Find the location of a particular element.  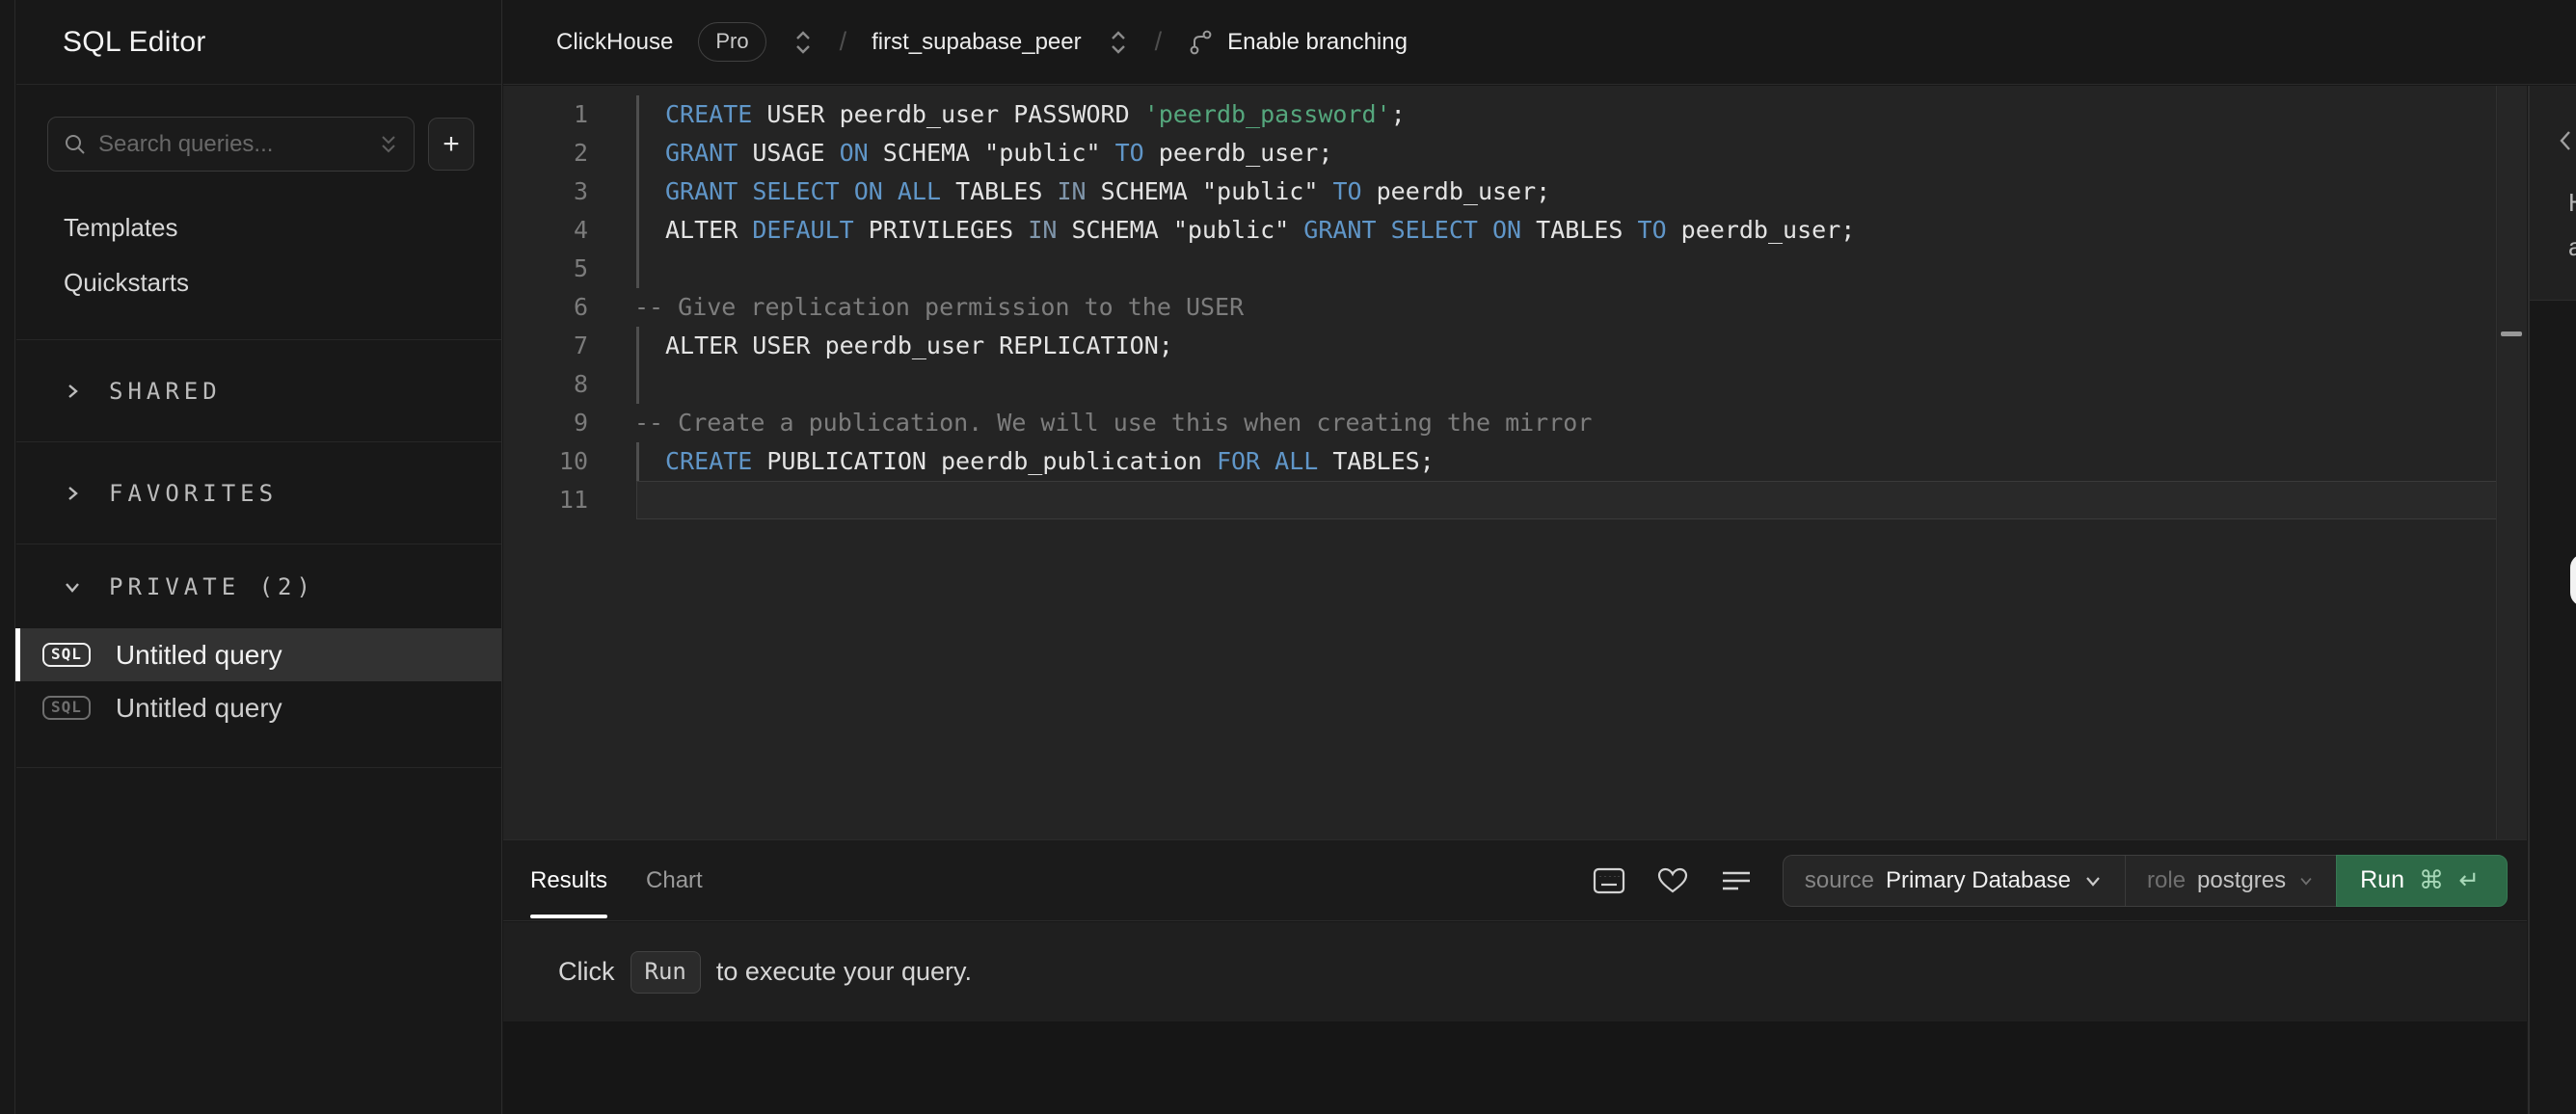

sidebar-section-favorites: FAVORITES is located at coordinates (259, 492).